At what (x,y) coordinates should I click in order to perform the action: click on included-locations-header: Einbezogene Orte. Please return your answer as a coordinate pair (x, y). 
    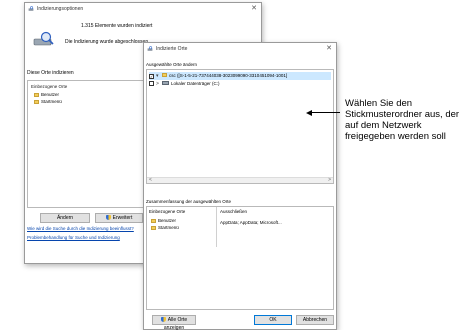
    Looking at the image, I should click on (49, 86).